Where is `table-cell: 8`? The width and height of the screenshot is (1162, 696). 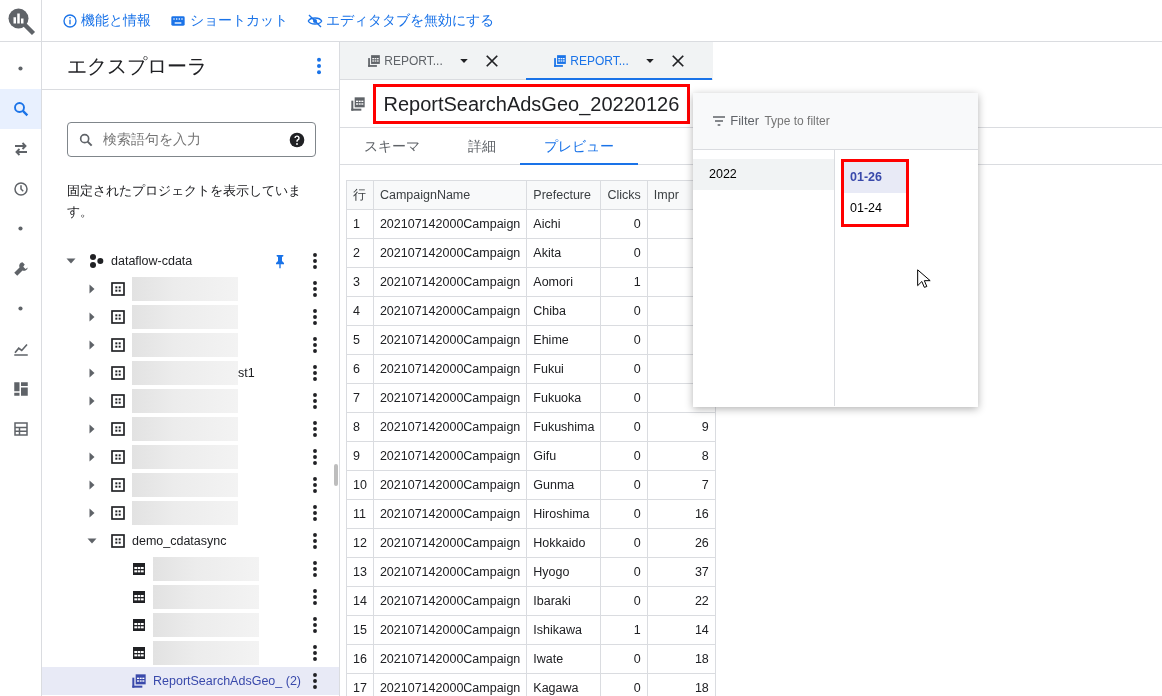
table-cell: 8 is located at coordinates (681, 456).